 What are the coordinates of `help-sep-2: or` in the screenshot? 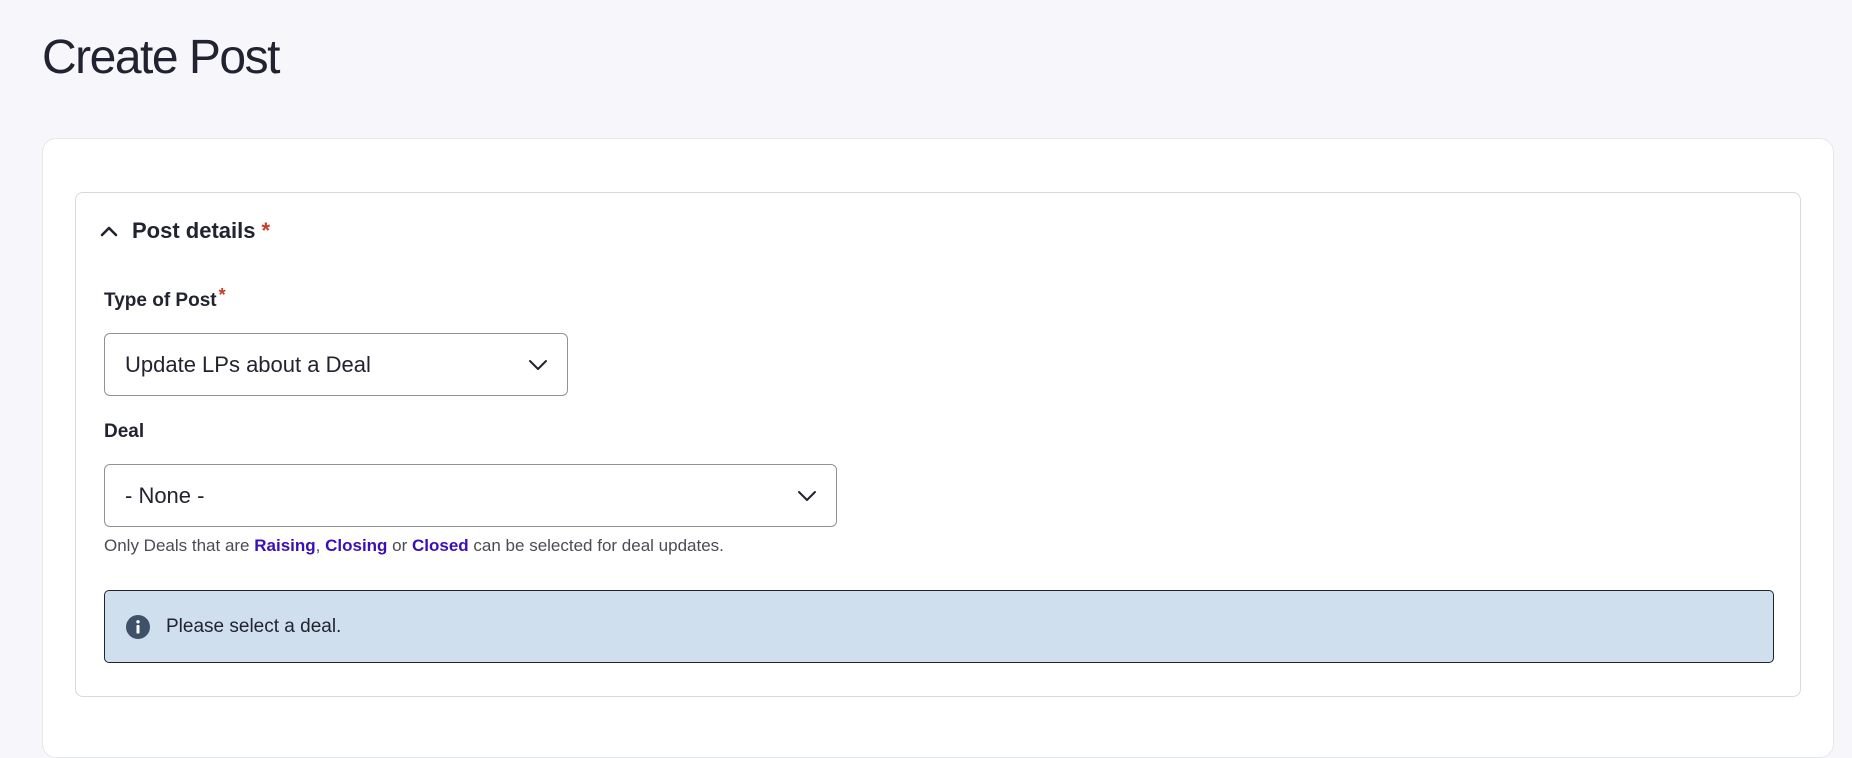 It's located at (400, 545).